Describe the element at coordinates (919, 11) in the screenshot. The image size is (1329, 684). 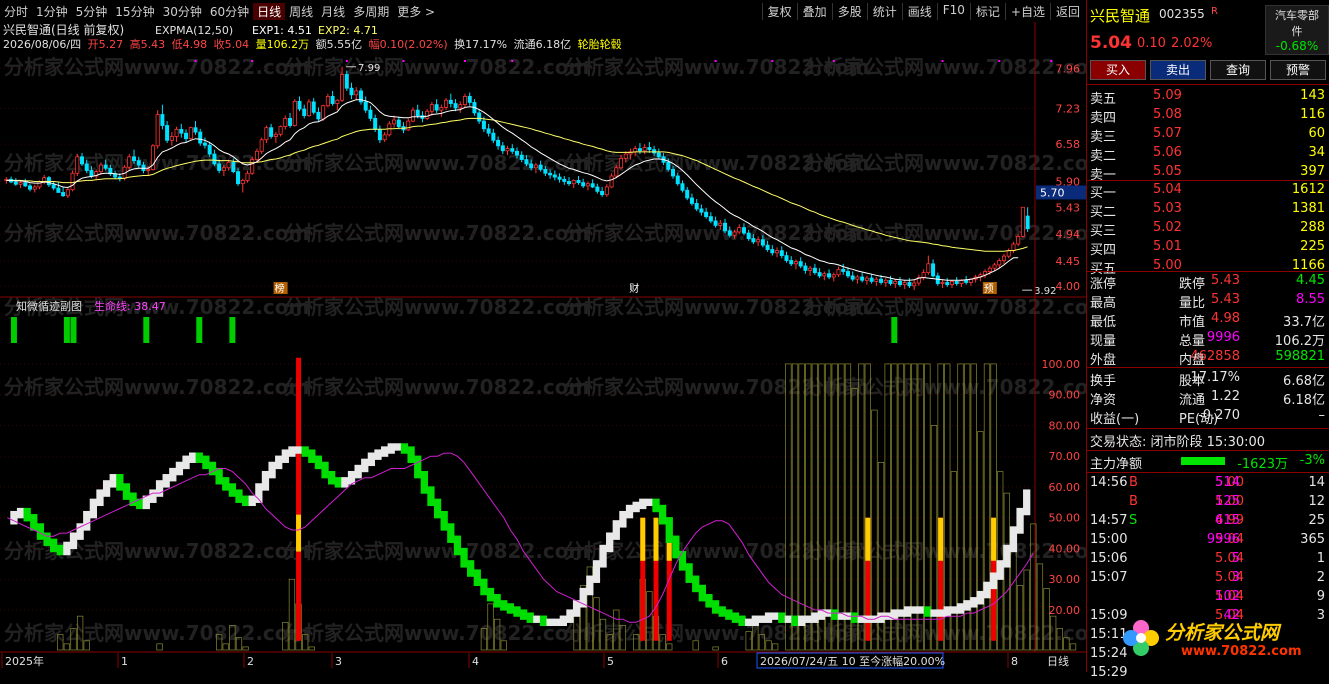
I see `tool-button-4: 画线` at that location.